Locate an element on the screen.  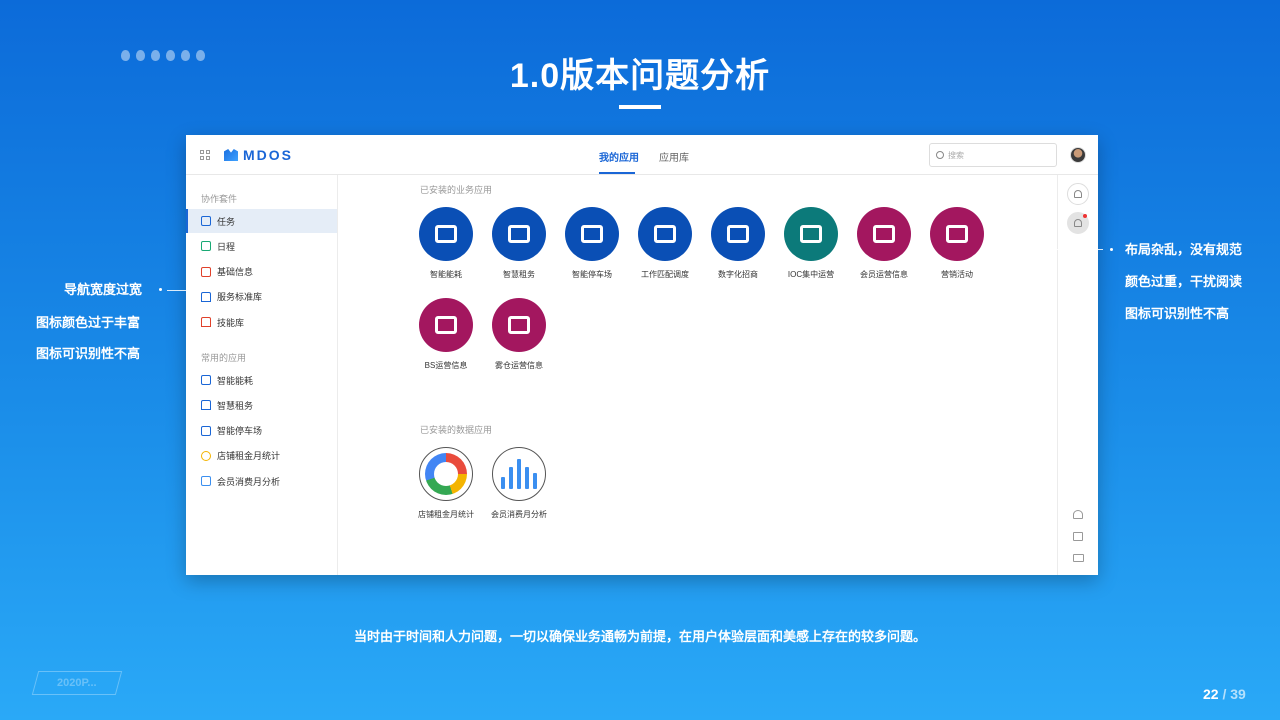
members-icon is located at coordinates (884, 234).